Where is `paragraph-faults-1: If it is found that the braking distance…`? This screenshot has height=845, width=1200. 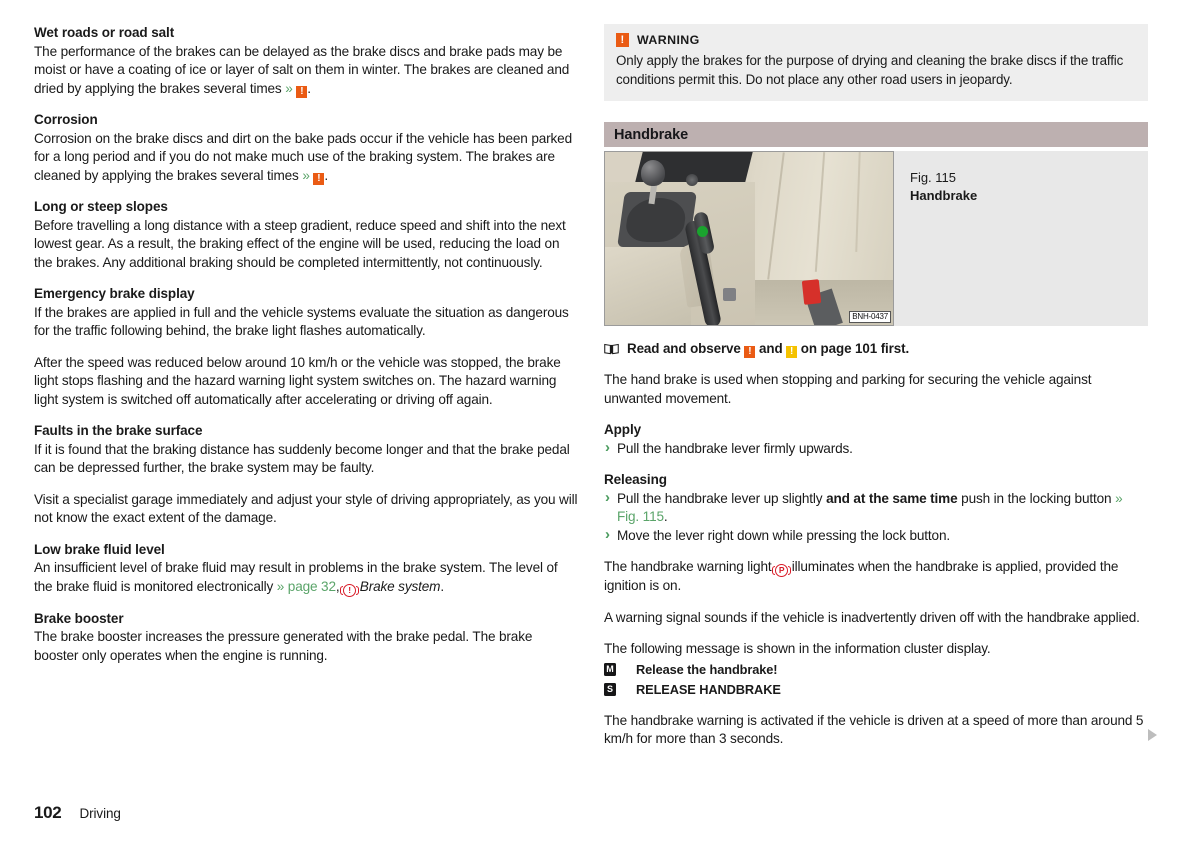 paragraph-faults-1: If it is found that the braking distance… is located at coordinates (302, 458).